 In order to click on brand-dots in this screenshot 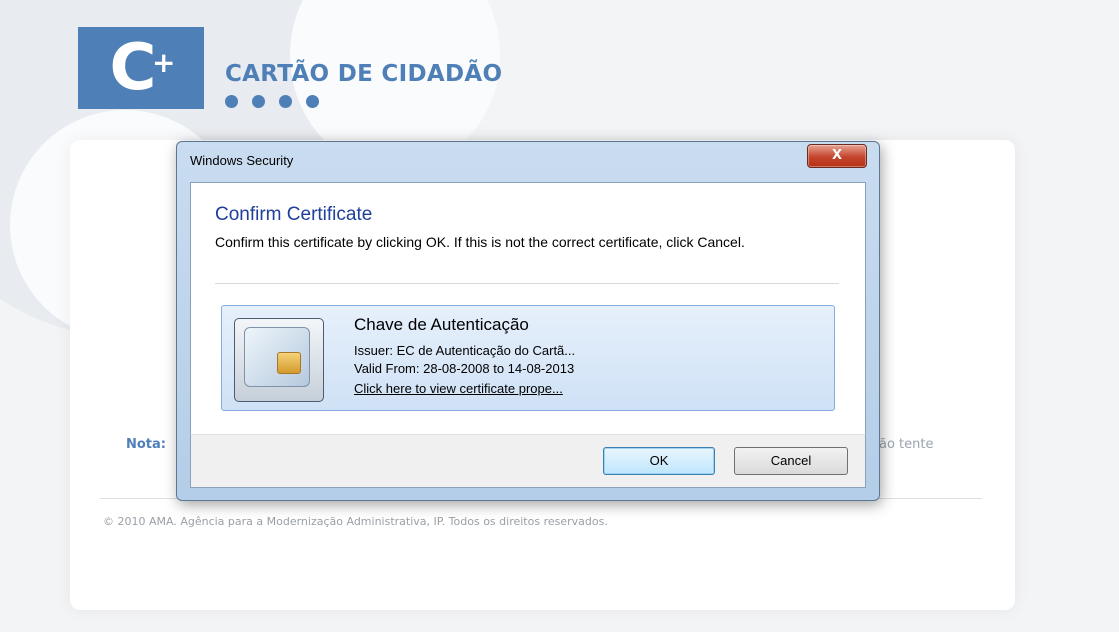, I will do `click(272, 101)`.